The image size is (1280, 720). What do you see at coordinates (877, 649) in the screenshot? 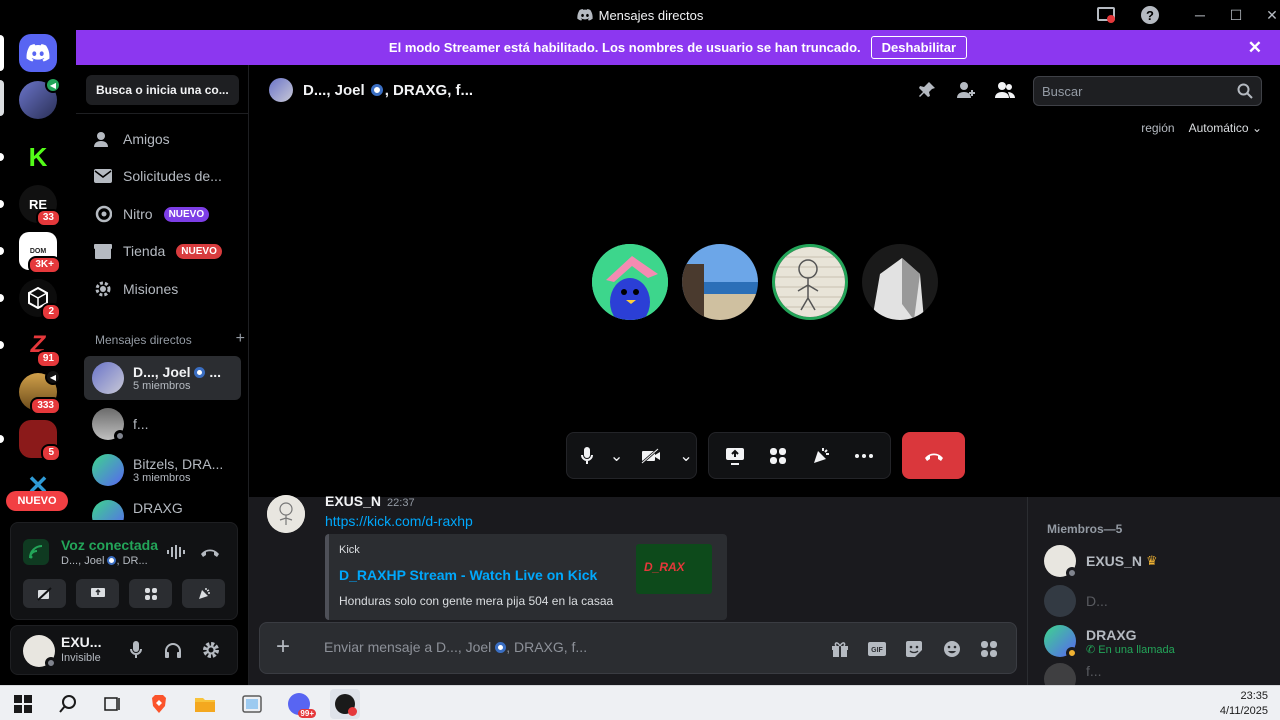
I see `gif-icon: GIF` at bounding box center [877, 649].